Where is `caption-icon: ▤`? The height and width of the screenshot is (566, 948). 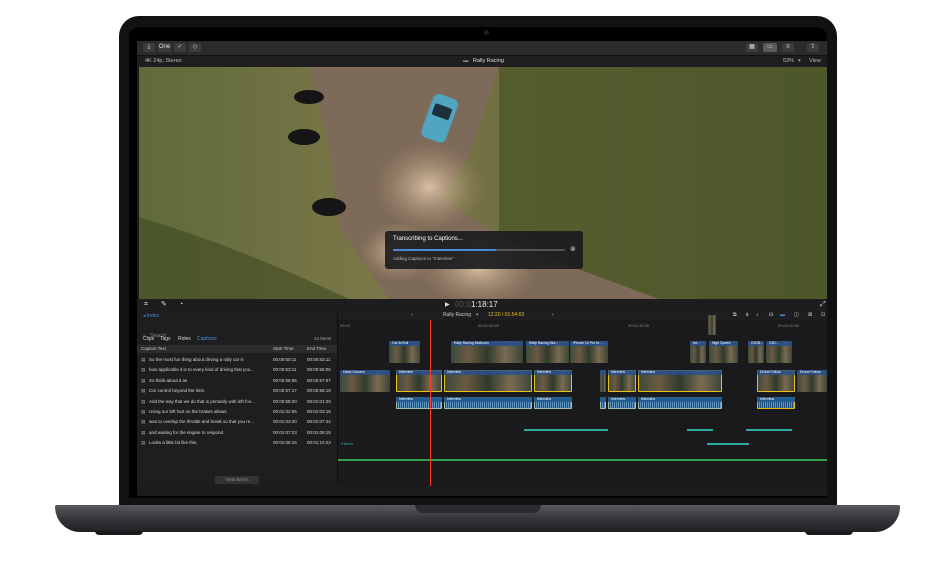
caption-icon: ▤ is located at coordinates (143, 391).